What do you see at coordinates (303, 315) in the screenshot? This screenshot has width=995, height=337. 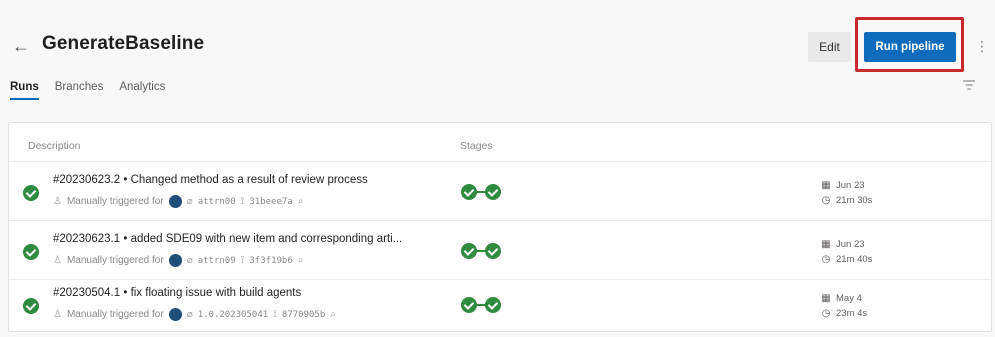 I see `commit-hash: 8770905b` at bounding box center [303, 315].